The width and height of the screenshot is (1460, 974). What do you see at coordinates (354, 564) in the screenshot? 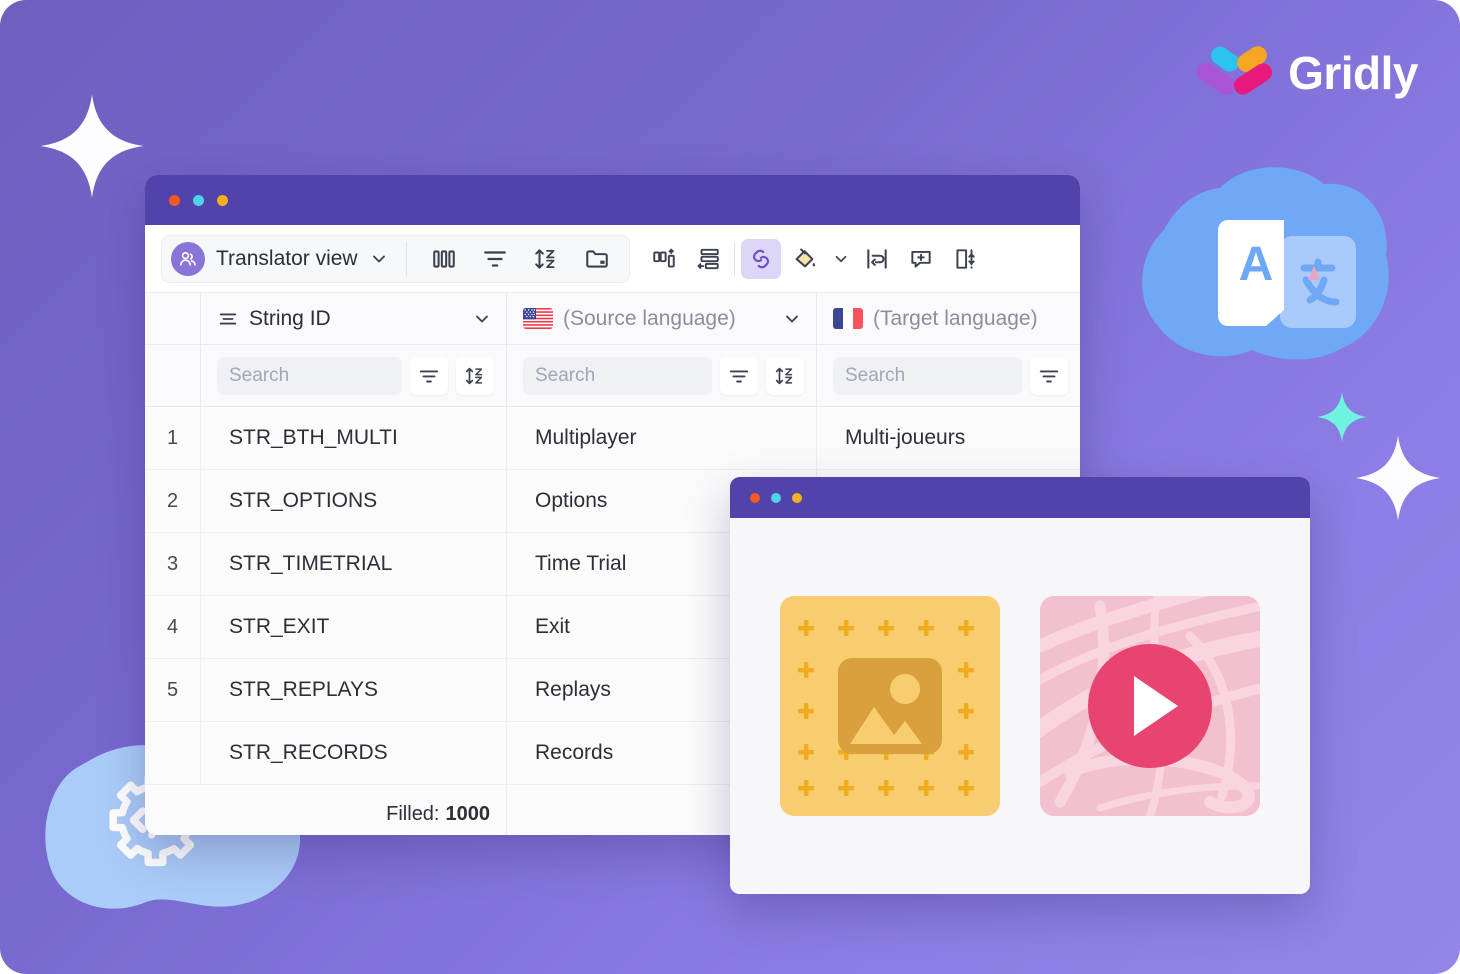
I see `cell-string-id: STR_TIMETRIAL` at bounding box center [354, 564].